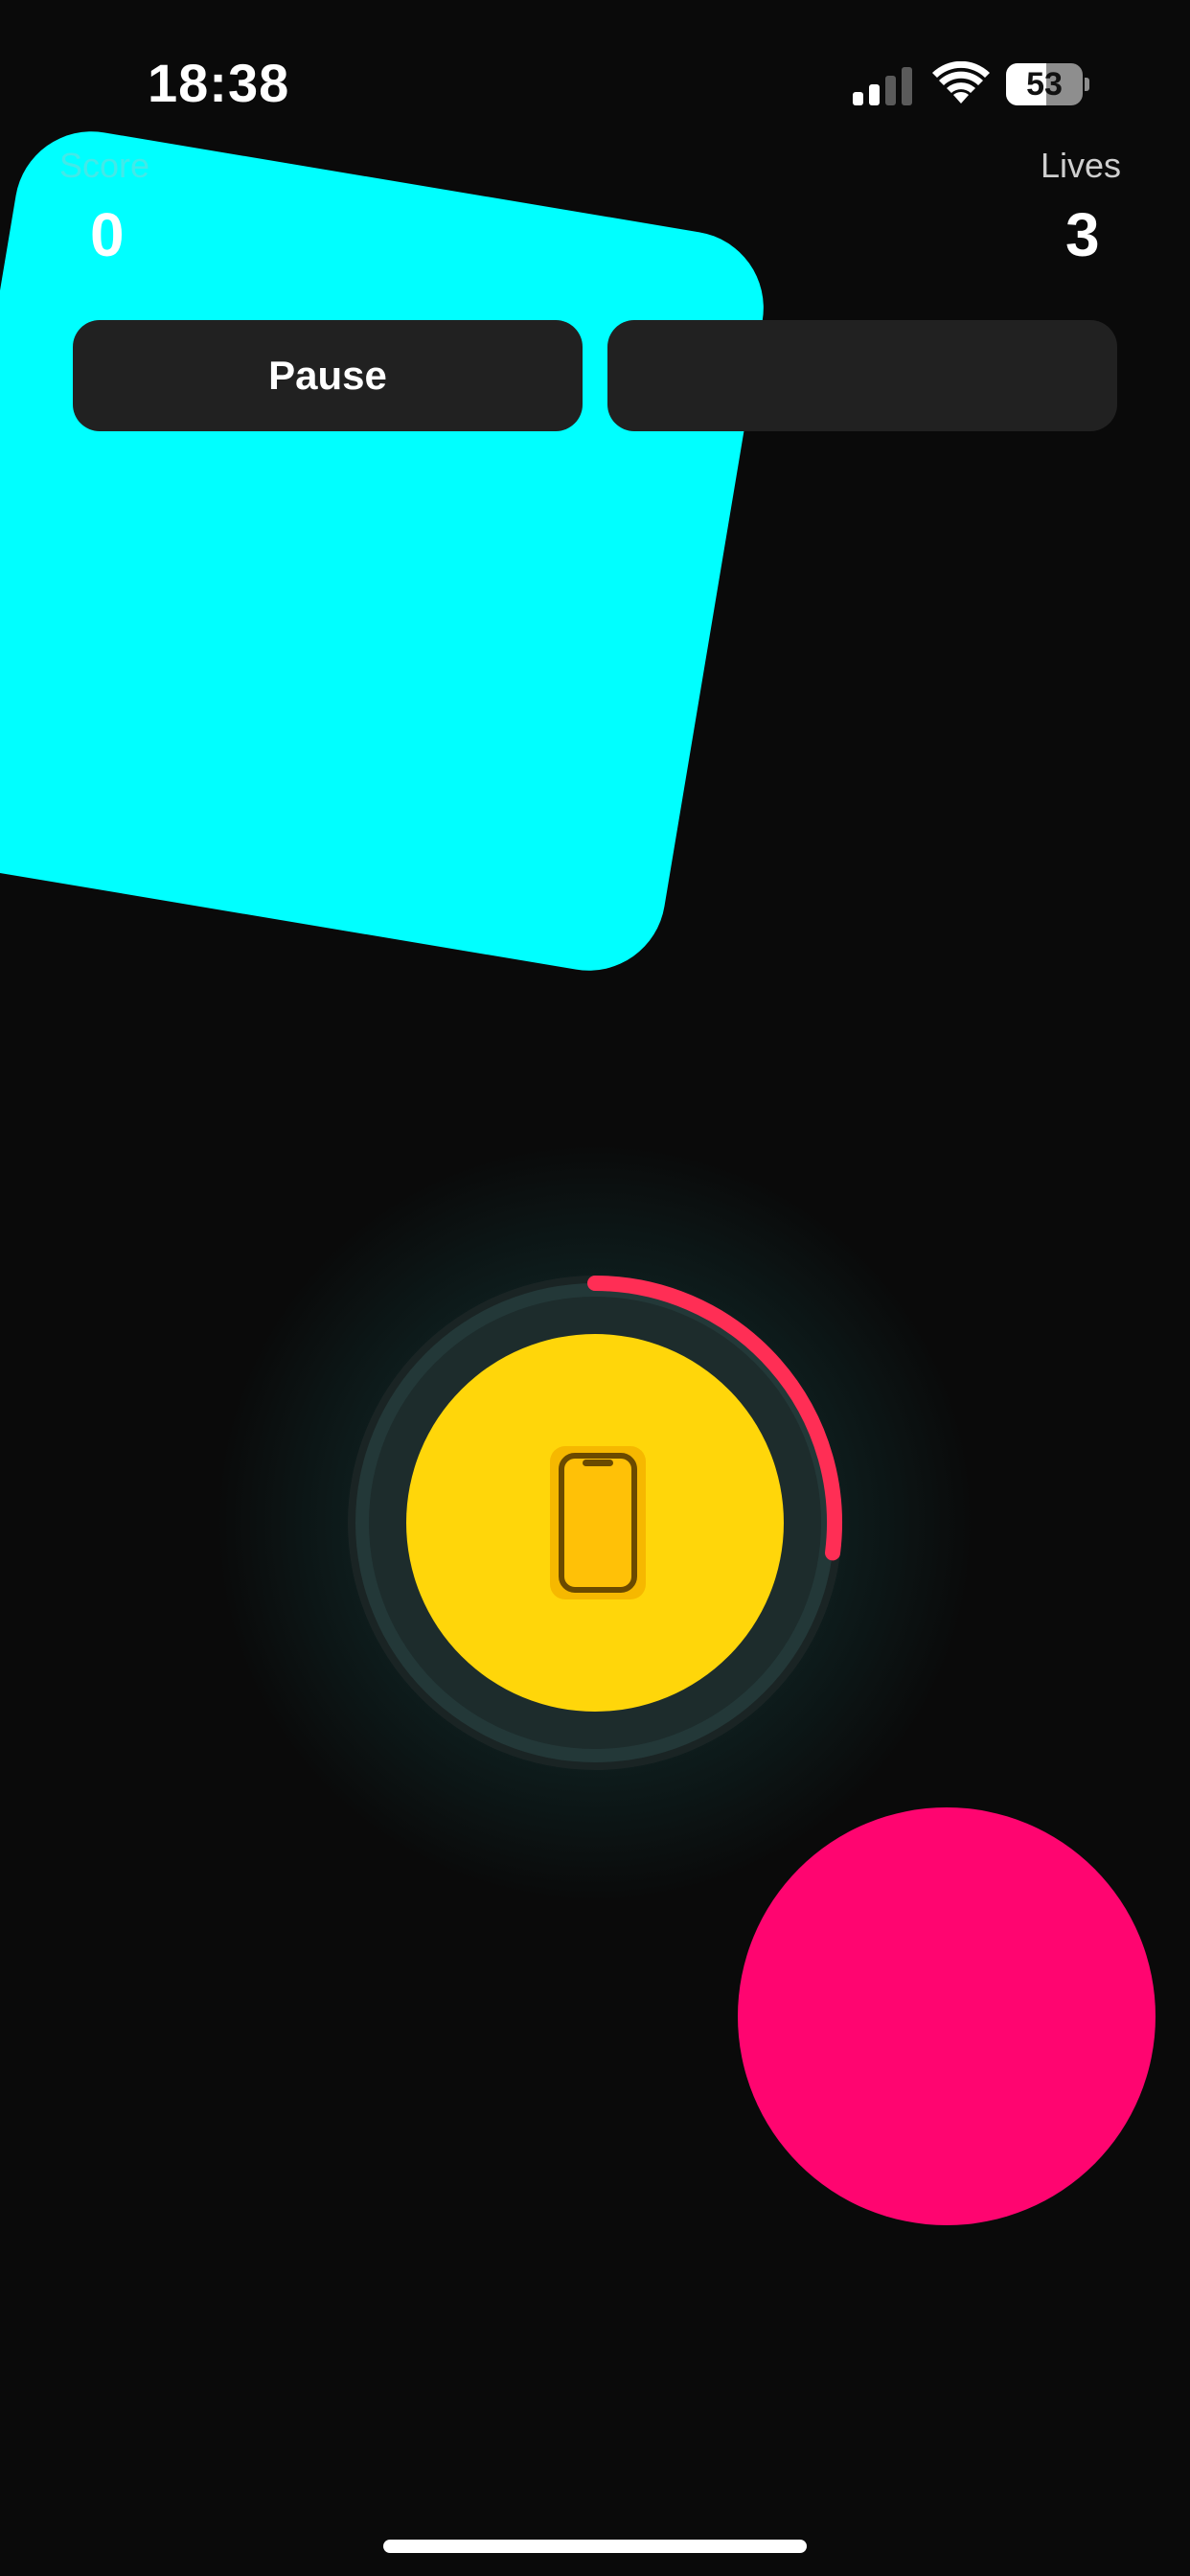 The width and height of the screenshot is (1190, 2576). Describe the element at coordinates (1082, 234) in the screenshot. I see `lives-value: 3` at that location.